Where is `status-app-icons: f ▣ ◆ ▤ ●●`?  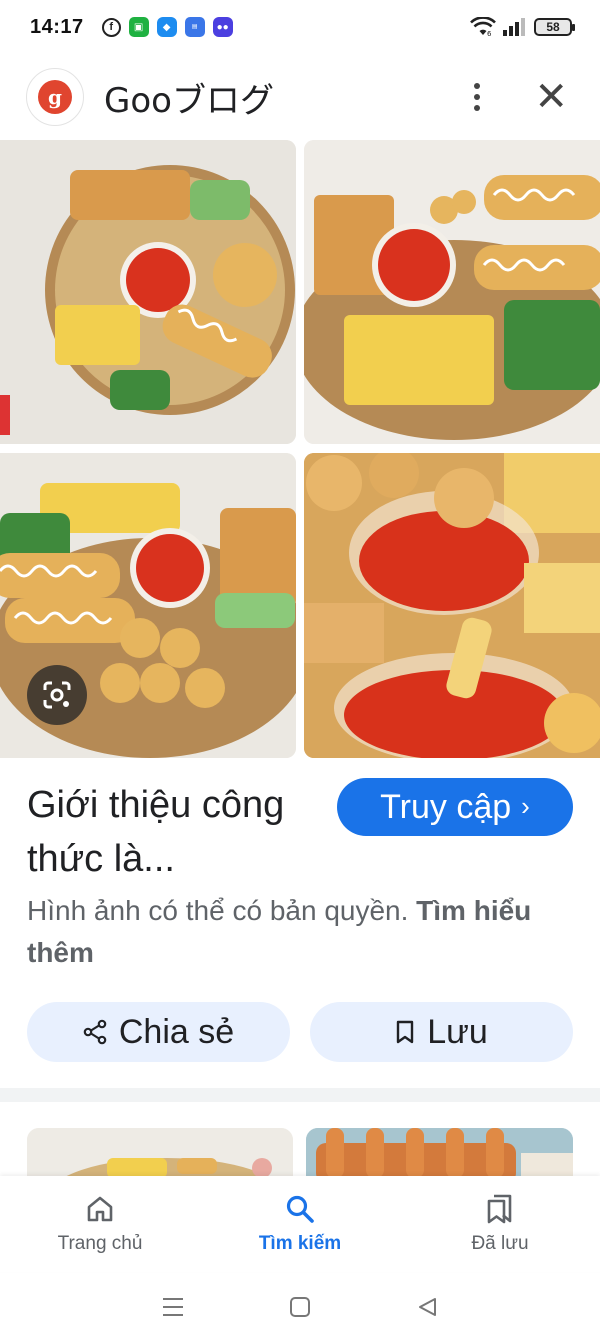
status-app-icons: f ▣ ◆ ▤ ●● is located at coordinates (167, 27).